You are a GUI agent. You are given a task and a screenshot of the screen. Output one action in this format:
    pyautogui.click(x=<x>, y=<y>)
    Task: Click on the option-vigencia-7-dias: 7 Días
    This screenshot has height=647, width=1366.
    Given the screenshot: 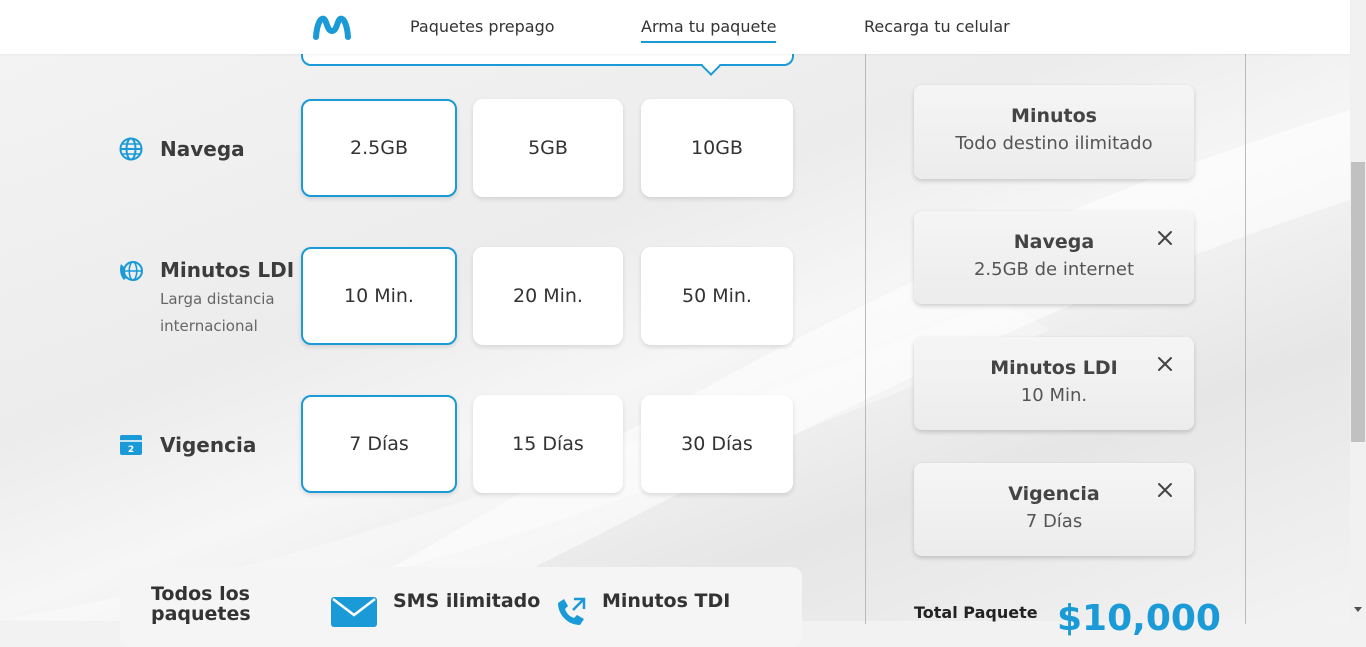 What is the action you would take?
    pyautogui.click(x=379, y=444)
    